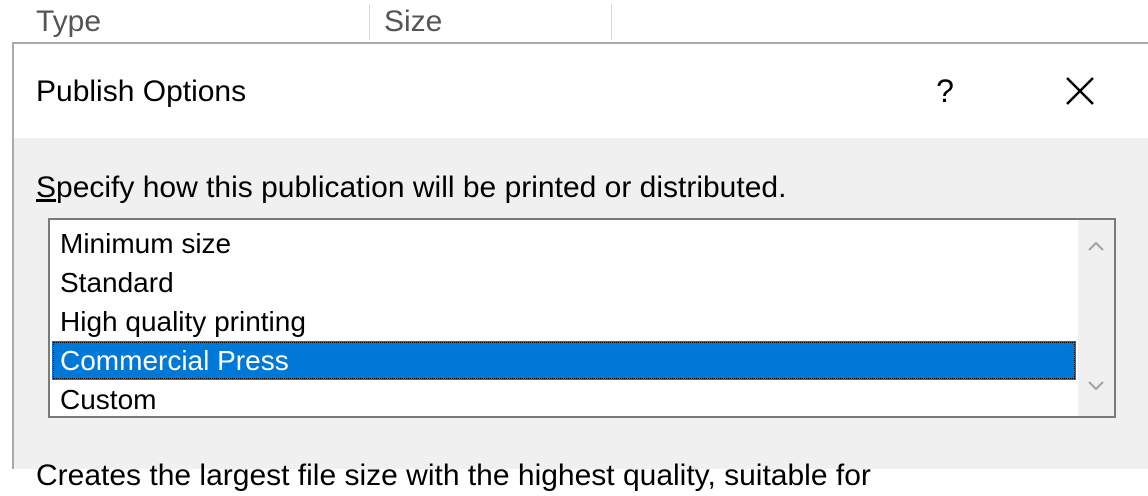  I want to click on close-icon, so click(1080, 91).